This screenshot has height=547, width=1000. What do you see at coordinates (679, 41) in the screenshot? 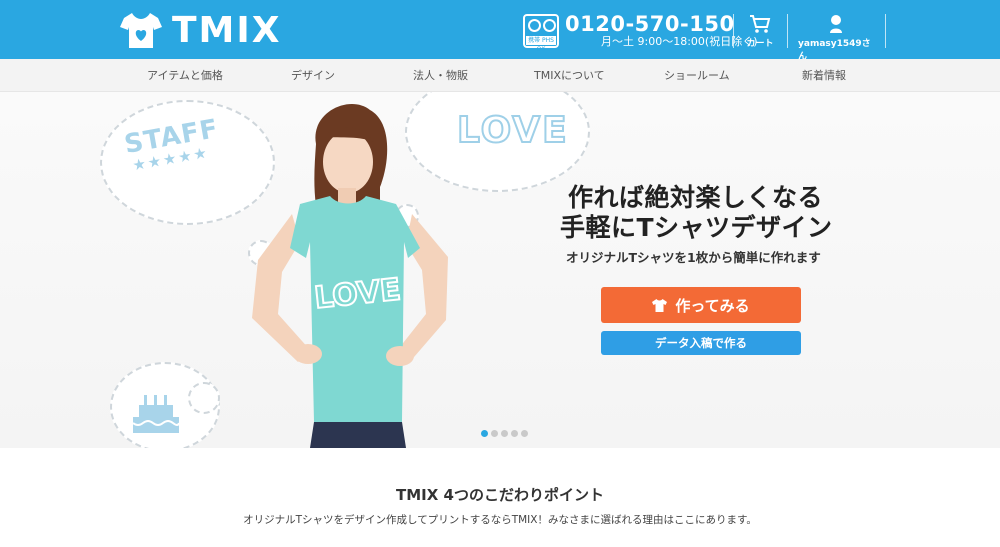
I see `phone-hours: 月〜土 9:00〜18:00(祝日除く)` at bounding box center [679, 41].